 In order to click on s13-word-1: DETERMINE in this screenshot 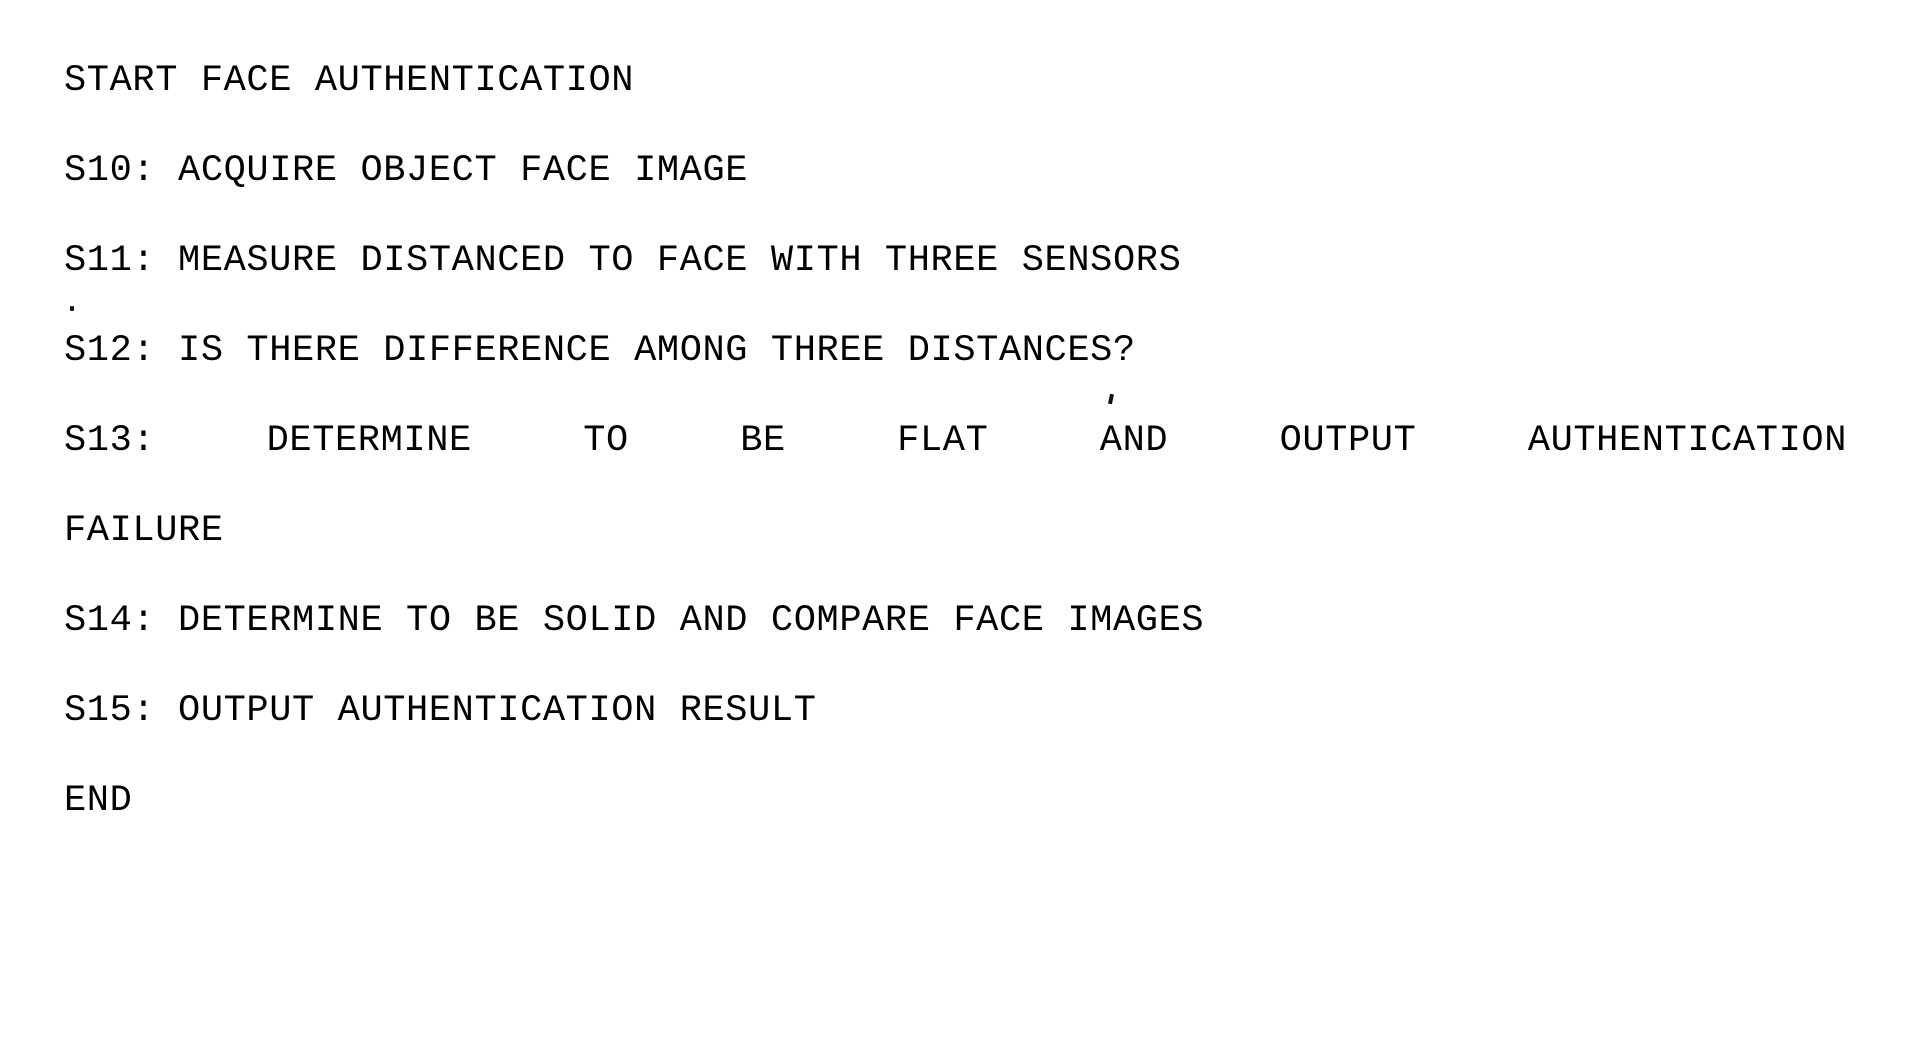, I will do `click(369, 441)`.